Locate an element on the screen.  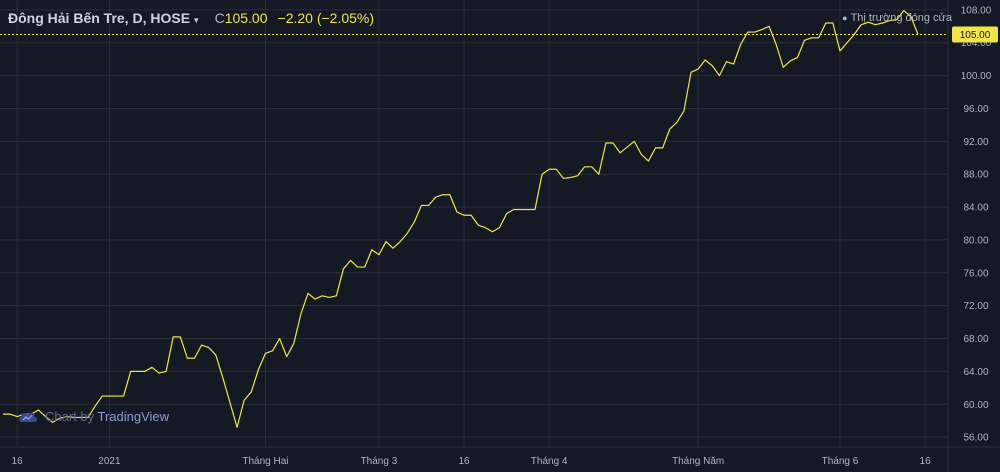
y-tick-label: 108.00 is located at coordinates (976, 10).